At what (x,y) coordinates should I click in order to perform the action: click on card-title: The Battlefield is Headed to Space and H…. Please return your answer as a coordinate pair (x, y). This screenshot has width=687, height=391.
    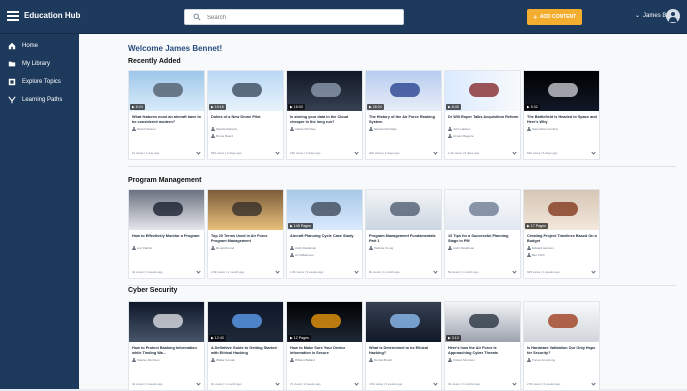
    Looking at the image, I should click on (562, 119).